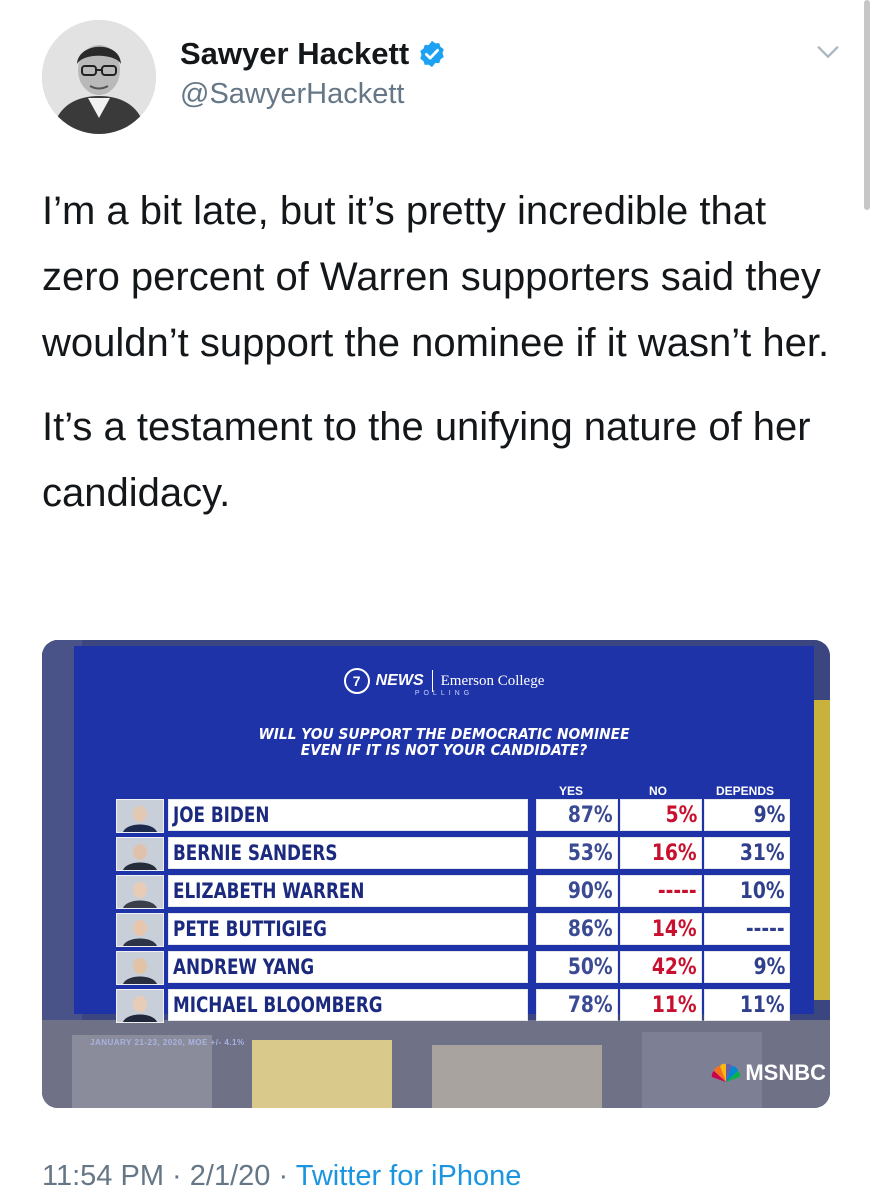 The width and height of the screenshot is (872, 1200). I want to click on emerson-logo-text: Emerson College, so click(492, 680).